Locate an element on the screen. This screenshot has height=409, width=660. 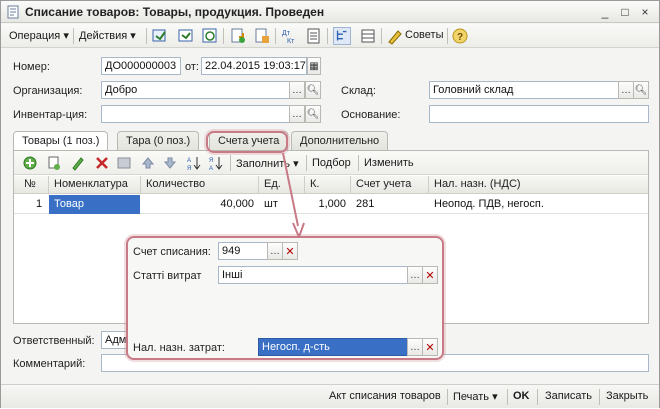
tab-highlight is located at coordinates (247, 142).